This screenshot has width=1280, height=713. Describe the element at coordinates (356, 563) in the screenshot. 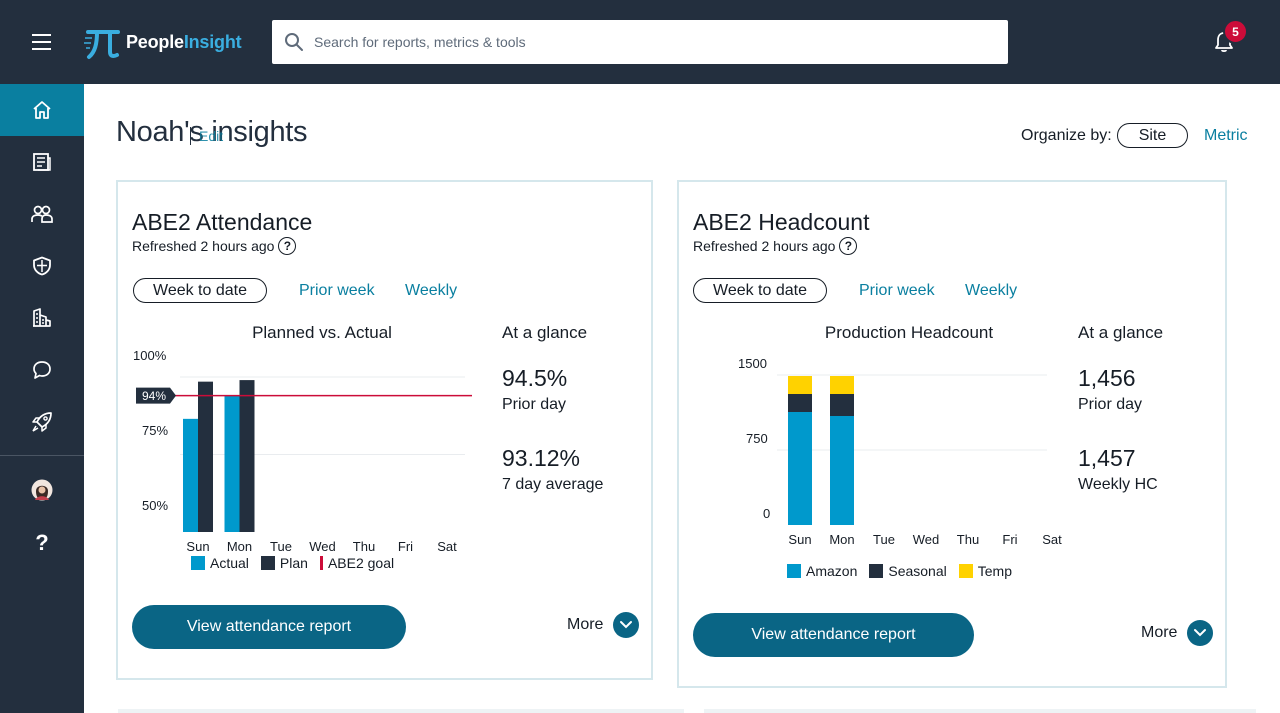

I see `legend-goal: ABE2 goal` at that location.